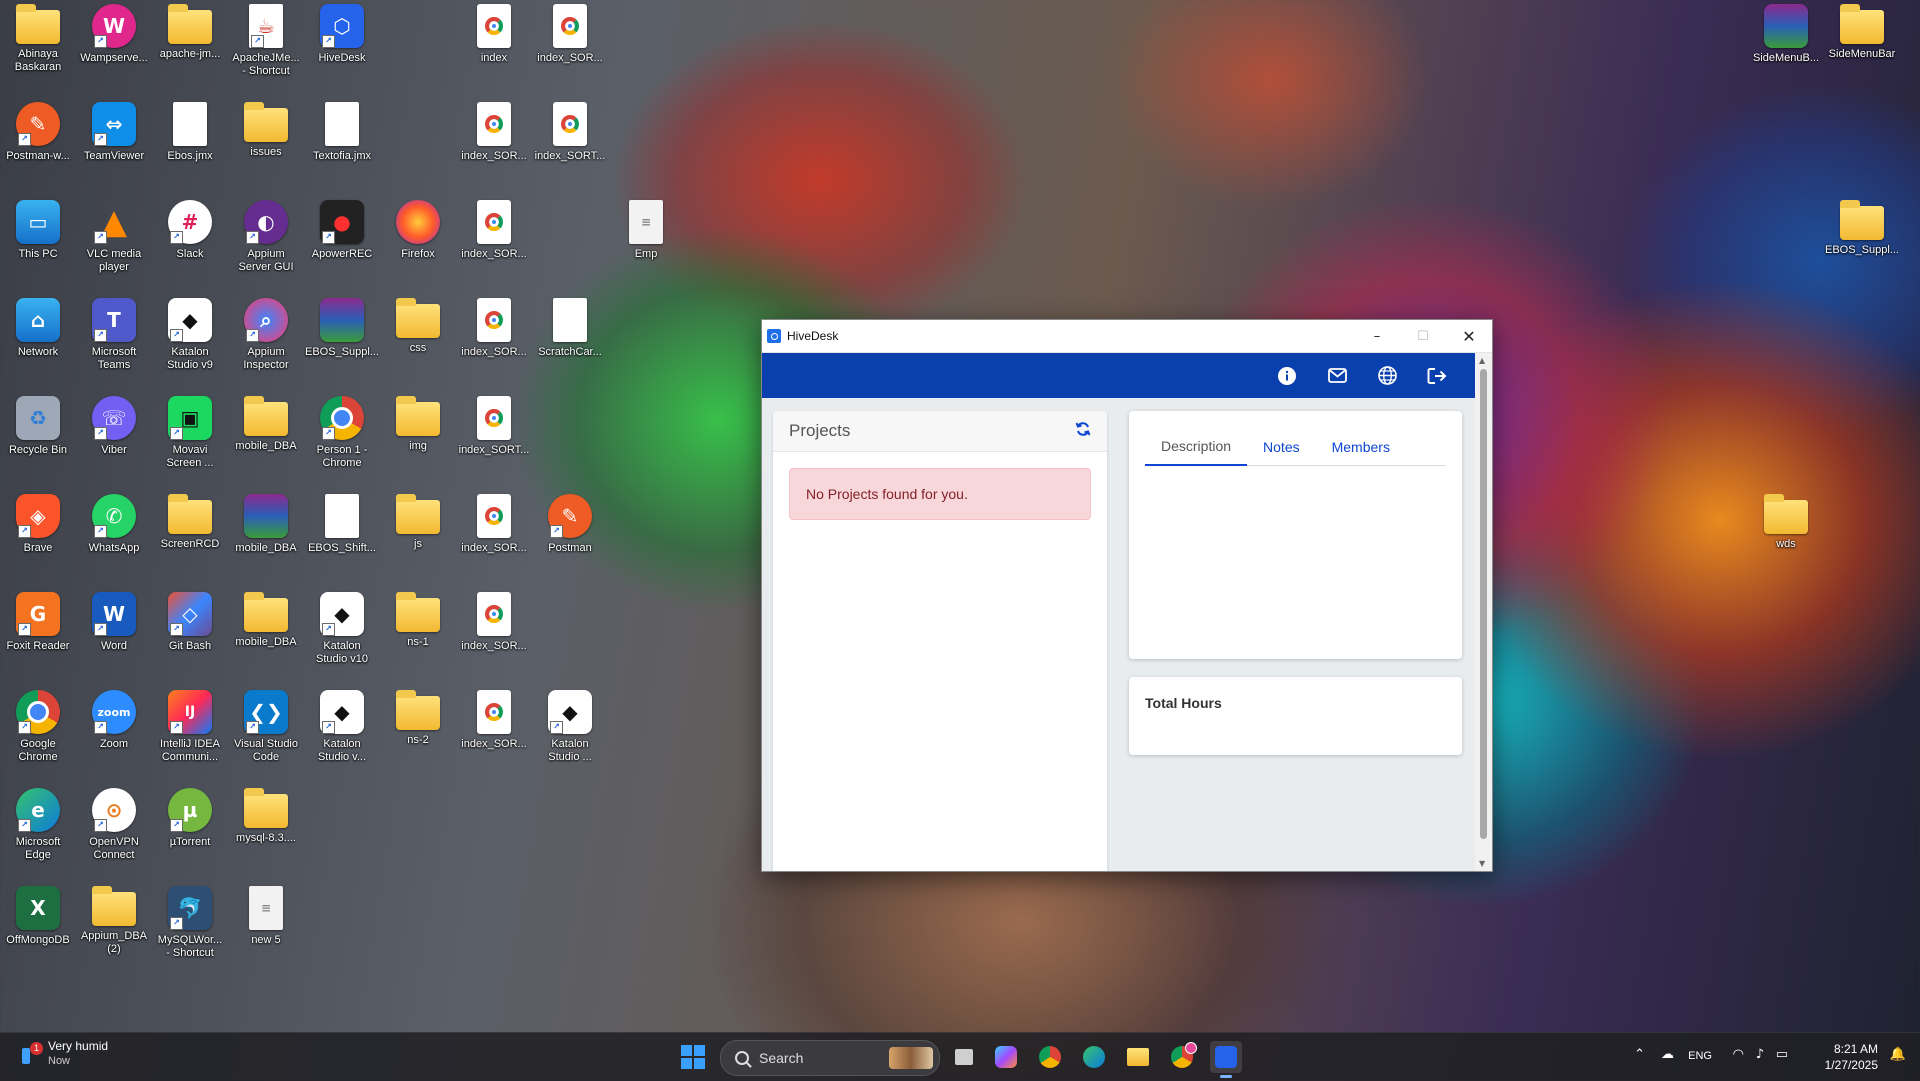  I want to click on desktop-icon-index: index, so click(494, 44).